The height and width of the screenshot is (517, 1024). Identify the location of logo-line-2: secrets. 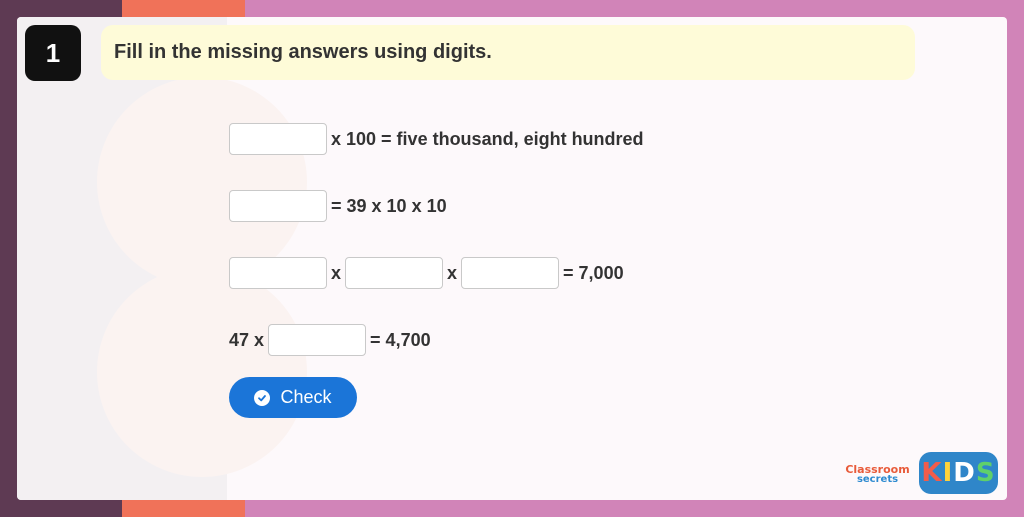
(877, 479).